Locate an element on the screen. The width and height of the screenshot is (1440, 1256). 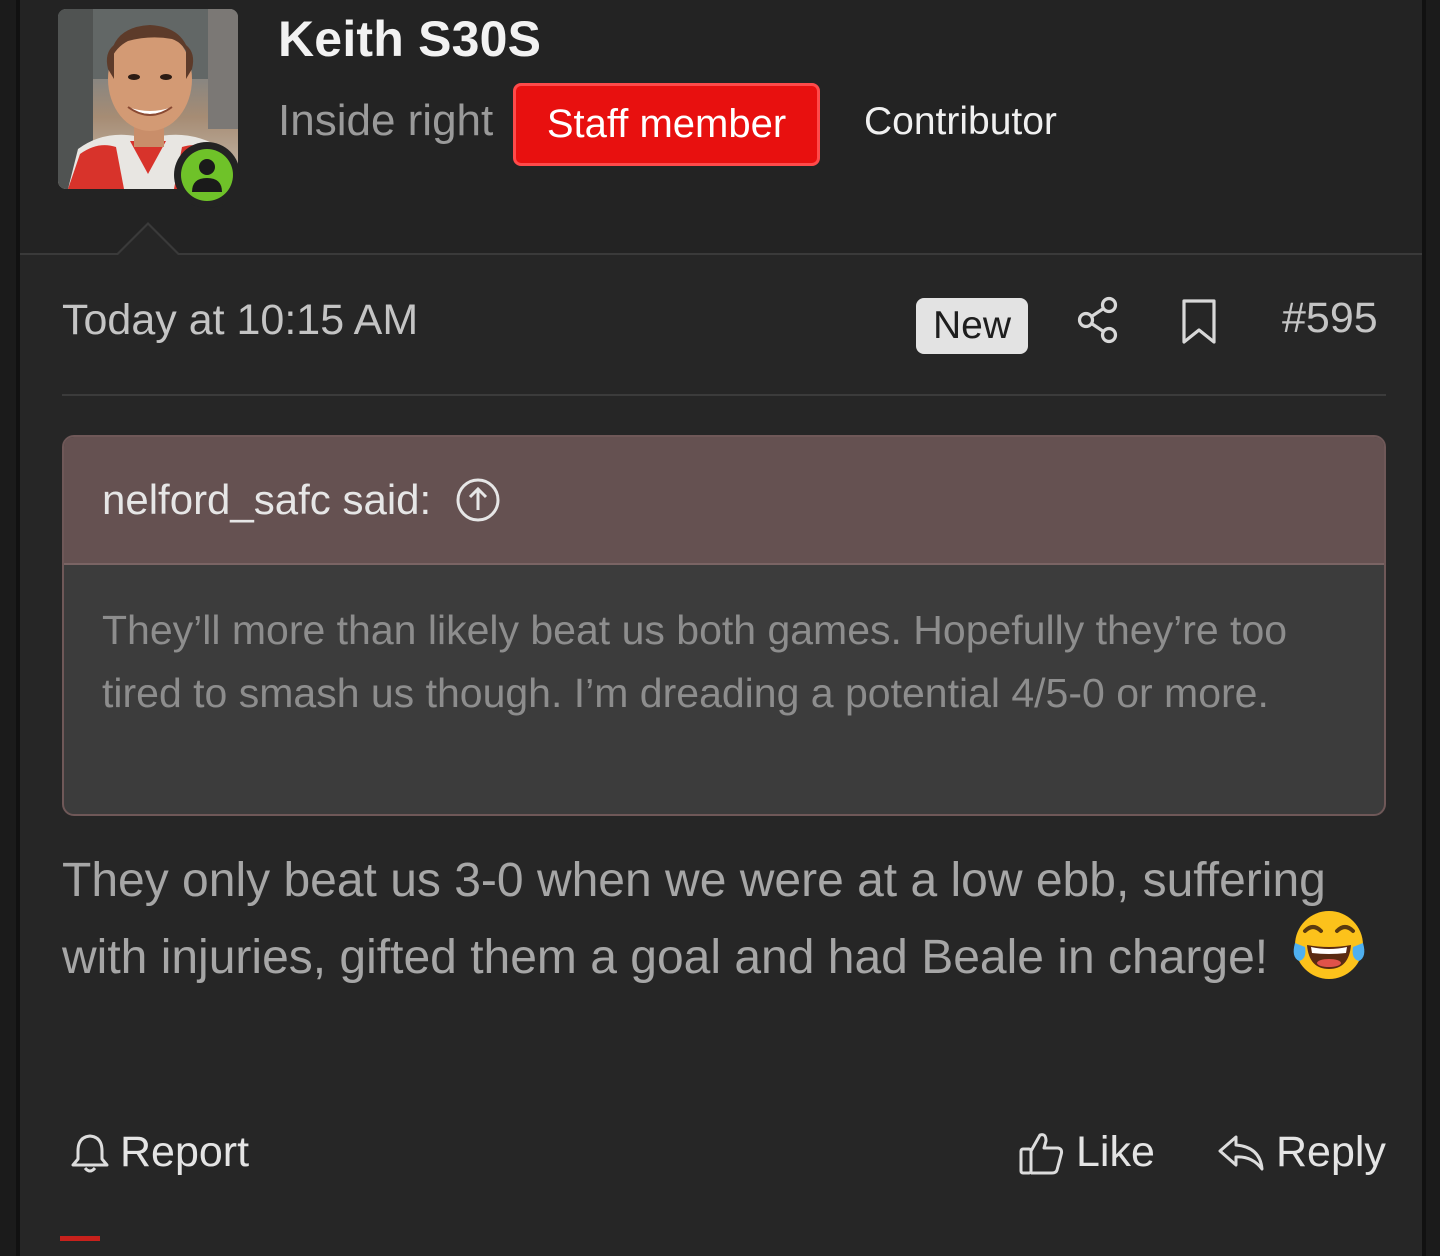
report-button: Report is located at coordinates (159, 1152).